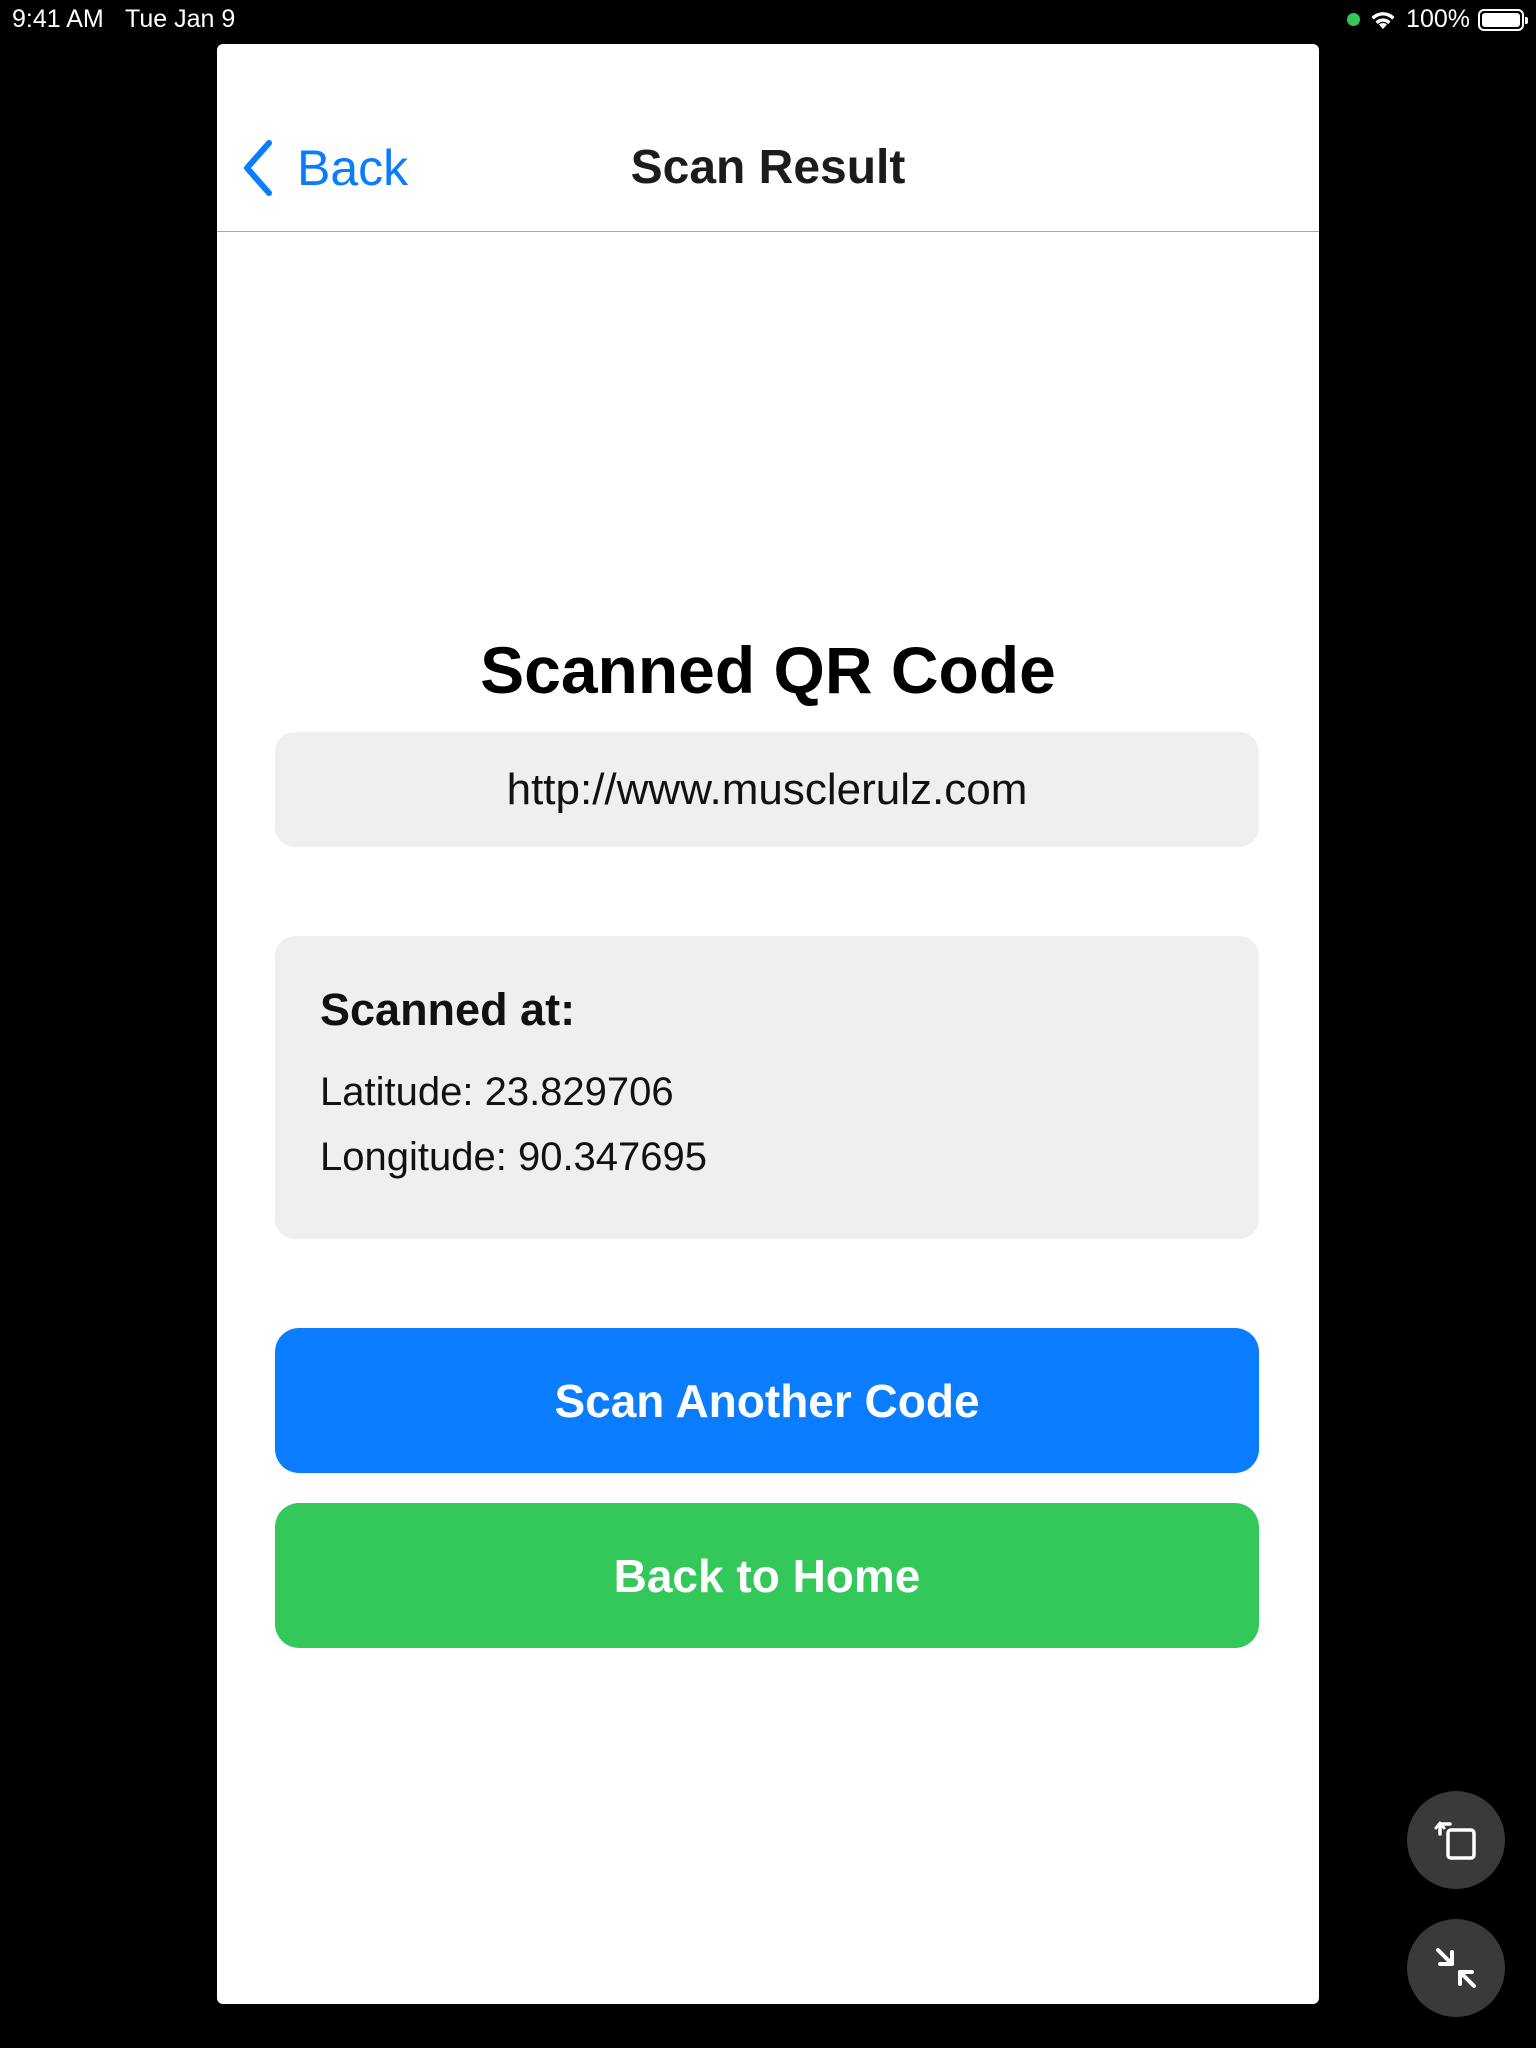 The width and height of the screenshot is (1536, 2048). I want to click on scanned-url: http://www.musclerulz.com, so click(767, 789).